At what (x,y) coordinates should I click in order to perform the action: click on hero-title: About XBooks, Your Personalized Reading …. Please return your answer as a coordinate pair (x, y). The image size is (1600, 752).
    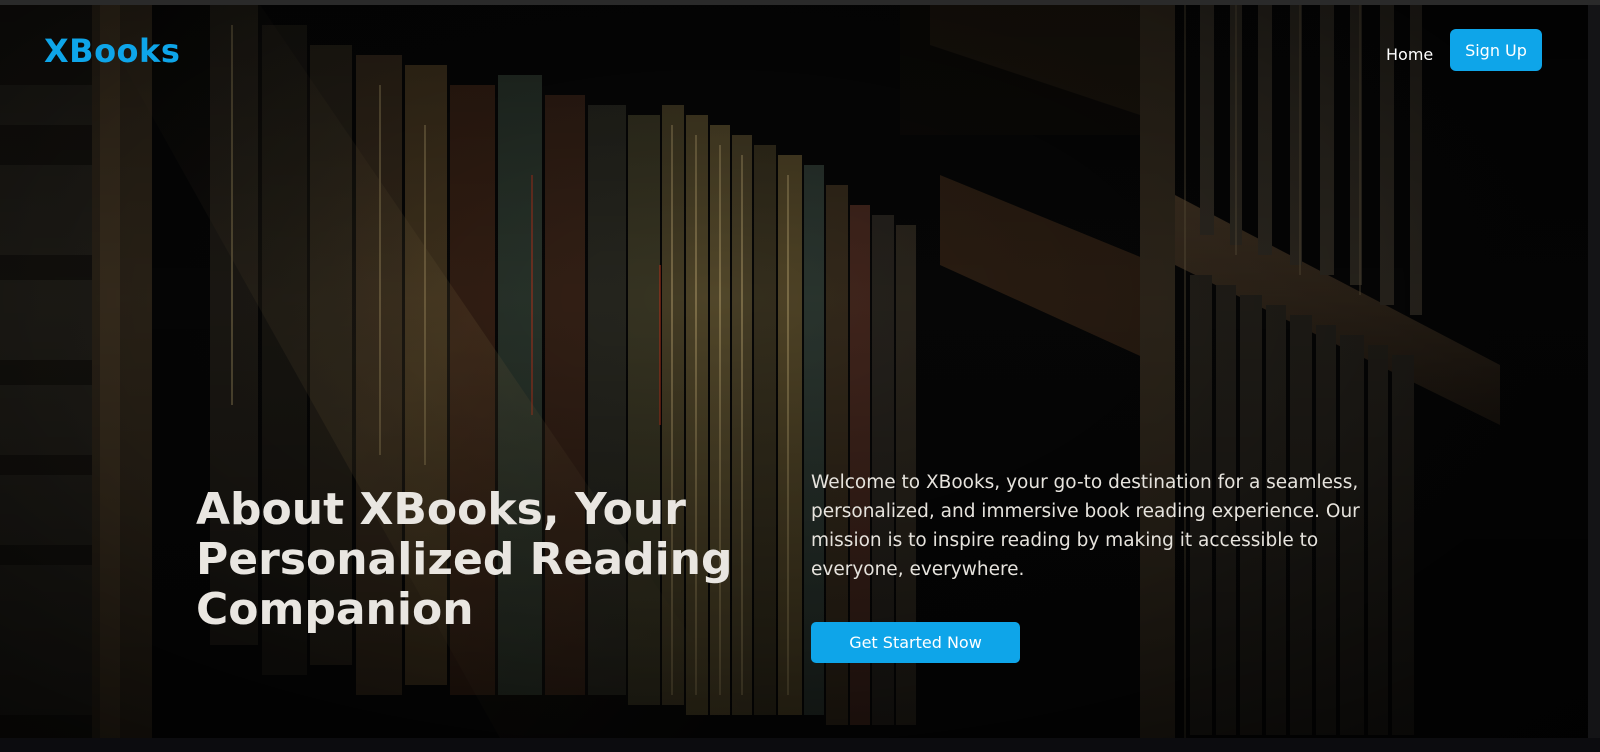
    Looking at the image, I should click on (464, 559).